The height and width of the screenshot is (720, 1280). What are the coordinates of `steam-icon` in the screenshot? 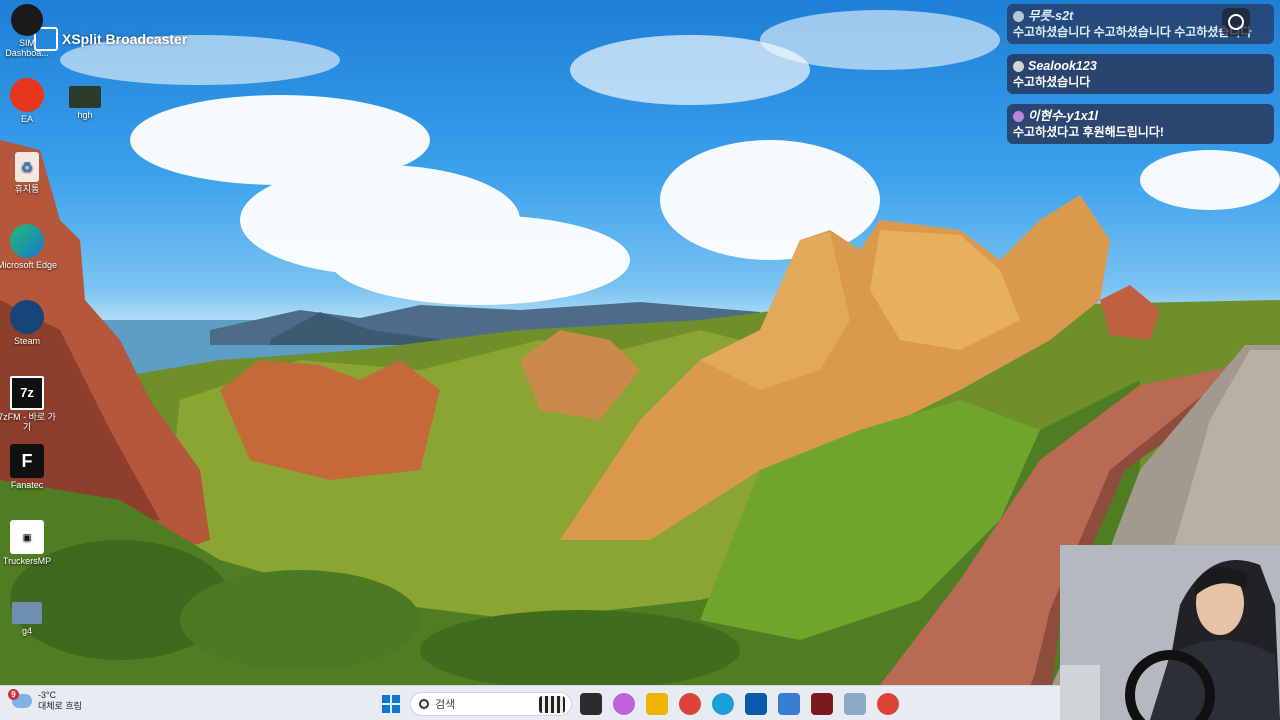 It's located at (27, 317).